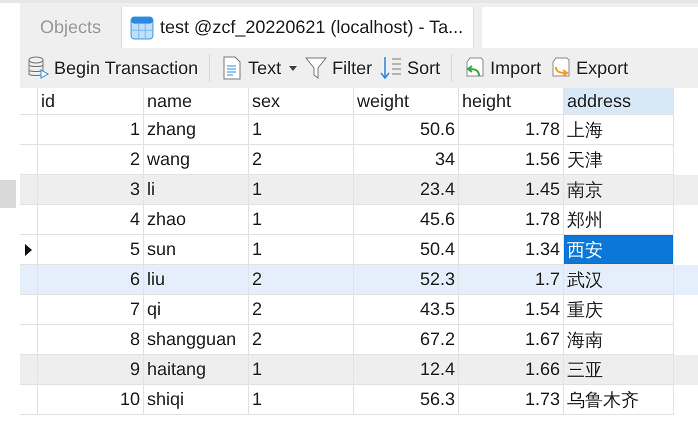 Image resolution: width=698 pixels, height=443 pixels. Describe the element at coordinates (91, 400) in the screenshot. I see `table-cell: 10` at that location.